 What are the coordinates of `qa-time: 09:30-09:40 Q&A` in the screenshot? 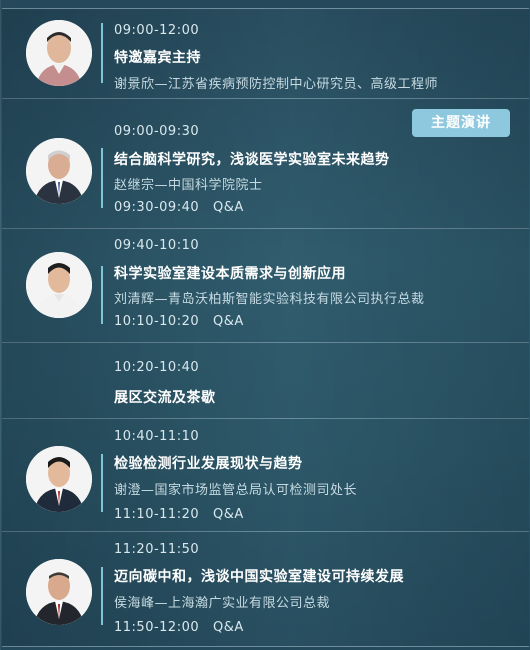 It's located at (179, 207).